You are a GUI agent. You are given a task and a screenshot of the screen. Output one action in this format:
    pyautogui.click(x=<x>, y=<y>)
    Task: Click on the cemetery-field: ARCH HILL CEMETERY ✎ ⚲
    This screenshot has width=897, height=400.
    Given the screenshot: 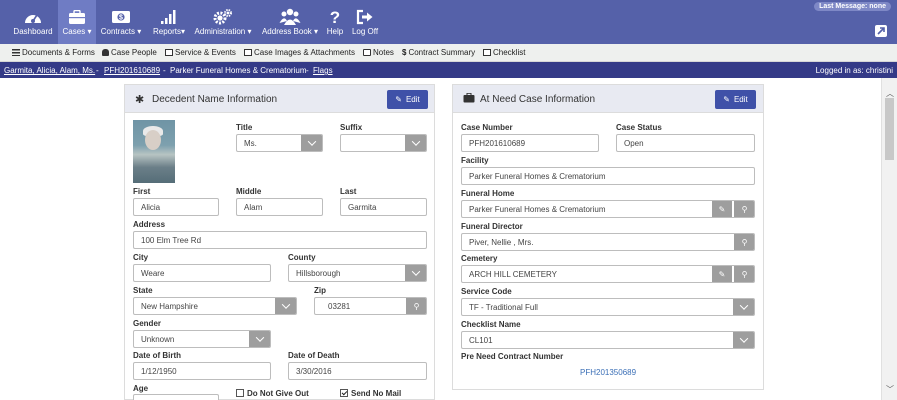 What is the action you would take?
    pyautogui.click(x=608, y=274)
    